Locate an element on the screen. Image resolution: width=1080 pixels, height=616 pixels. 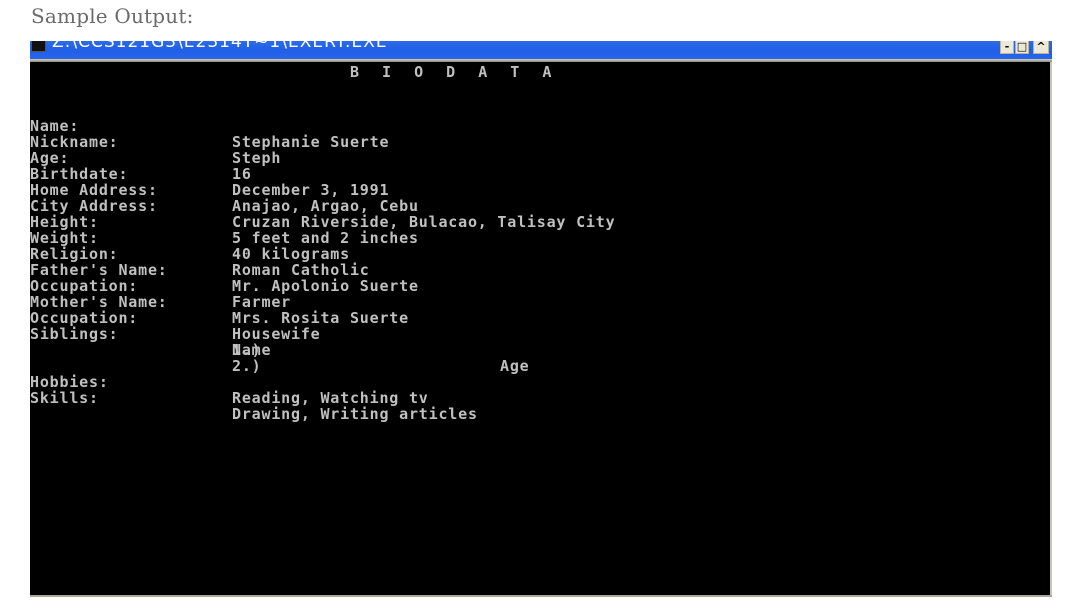
field-row: Occupation: Farmer is located at coordinates (160, 286).